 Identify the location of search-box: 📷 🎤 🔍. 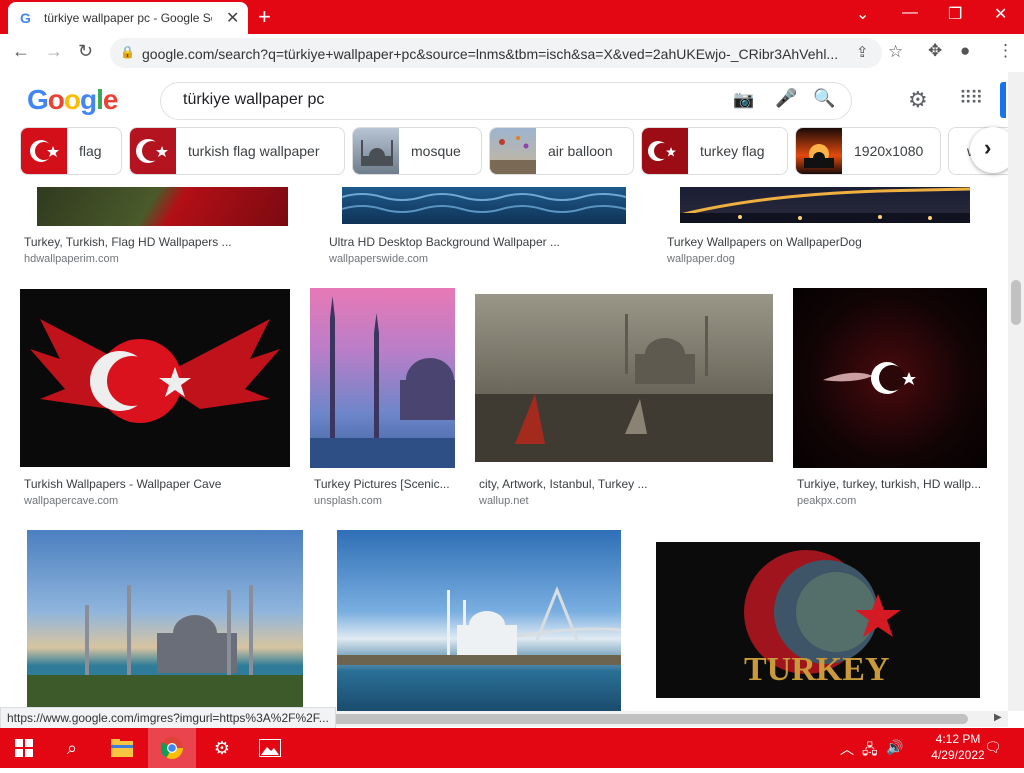
(506, 101).